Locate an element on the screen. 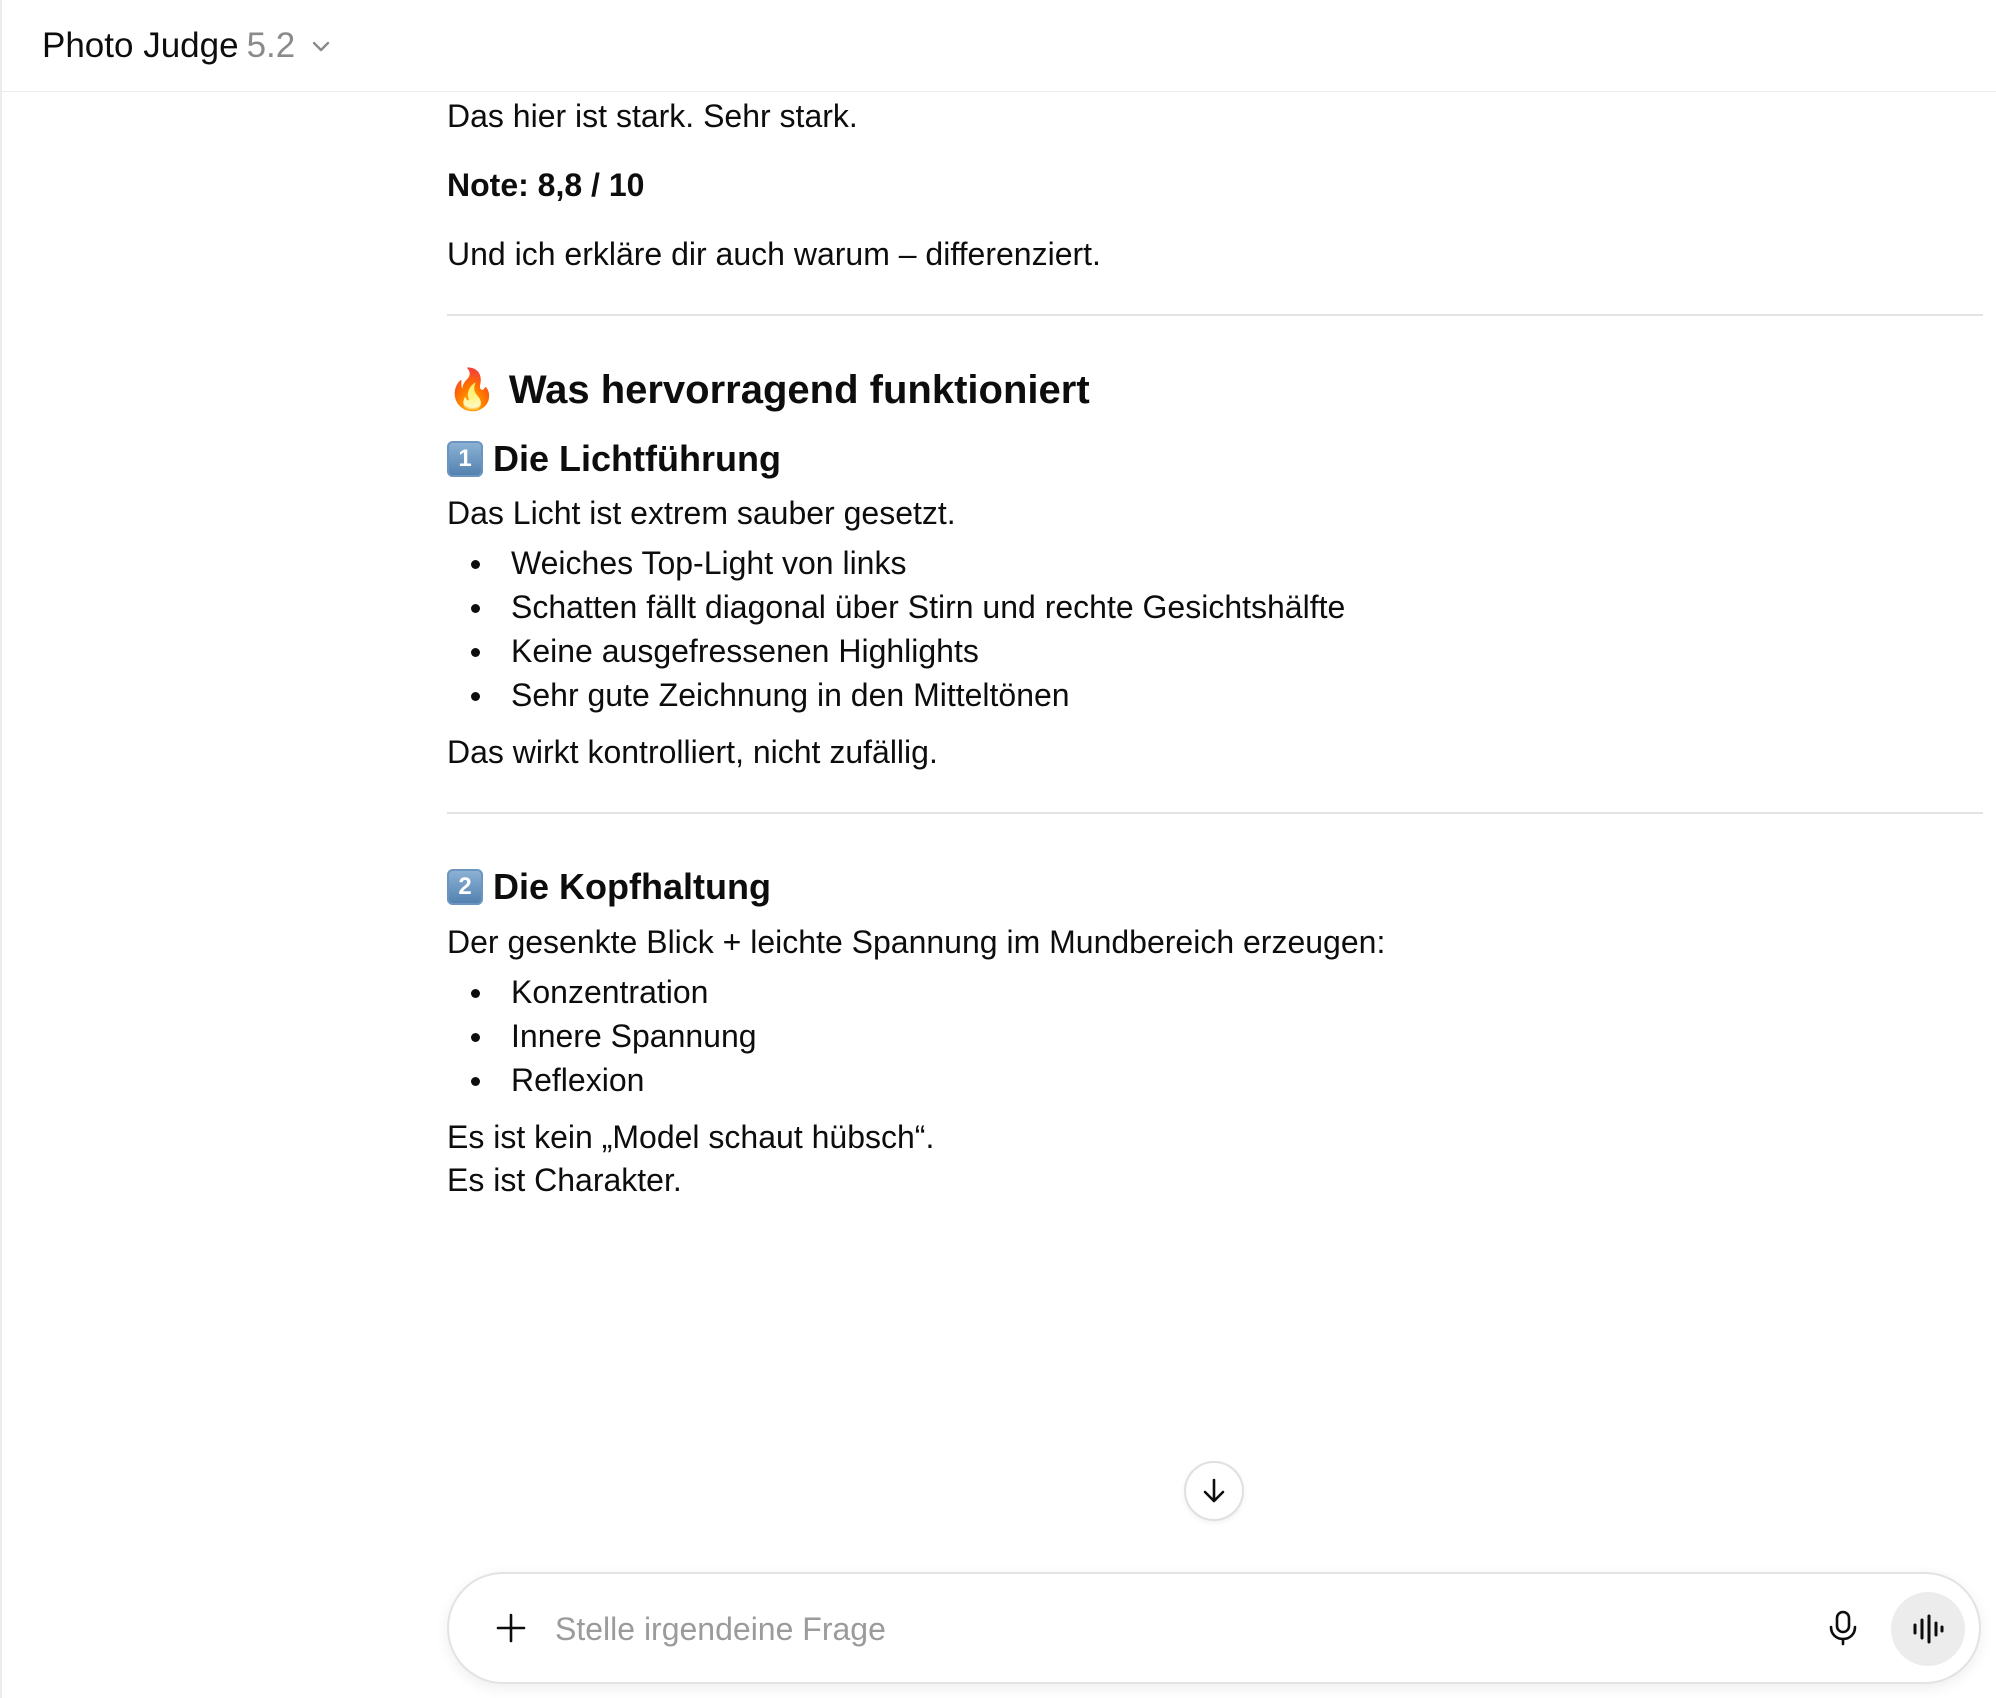  section-heading: 🔥 Was hervorragend funktioniert is located at coordinates (768, 390).